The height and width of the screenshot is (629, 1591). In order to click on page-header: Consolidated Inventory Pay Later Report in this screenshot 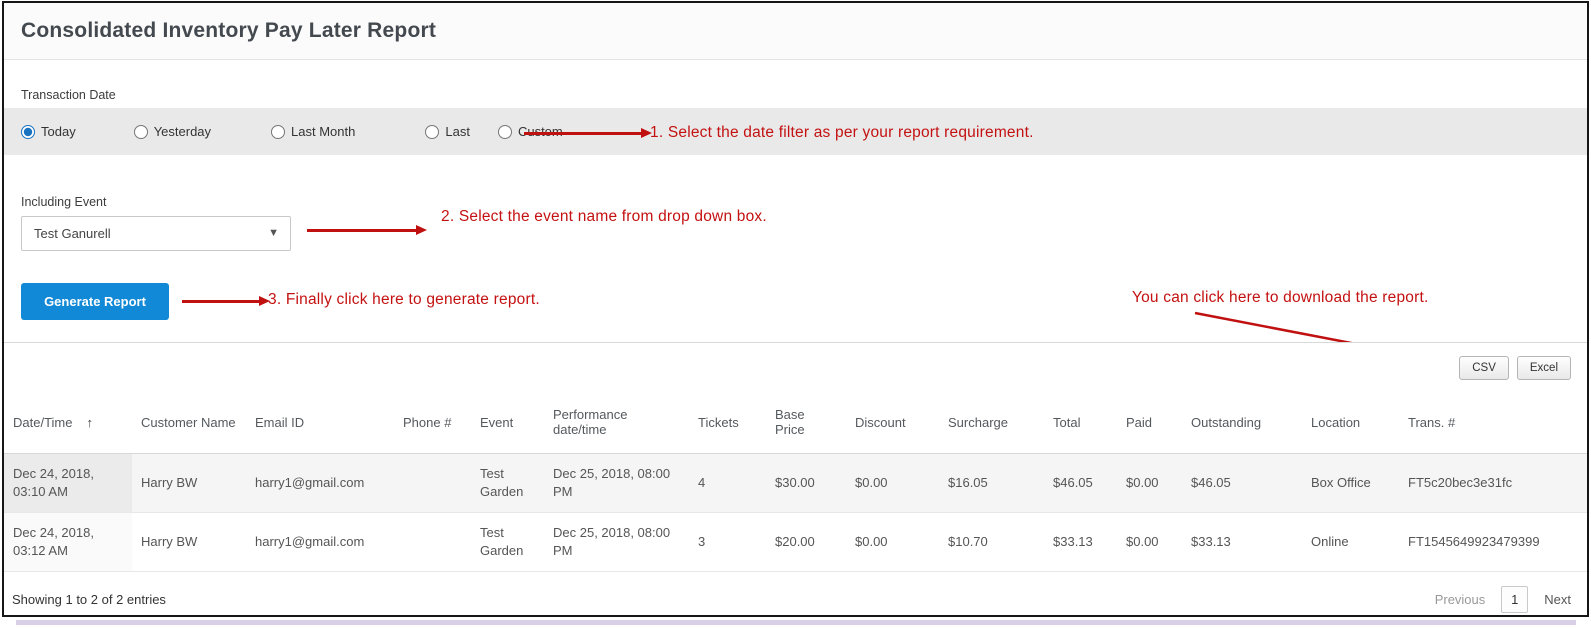, I will do `click(795, 31)`.